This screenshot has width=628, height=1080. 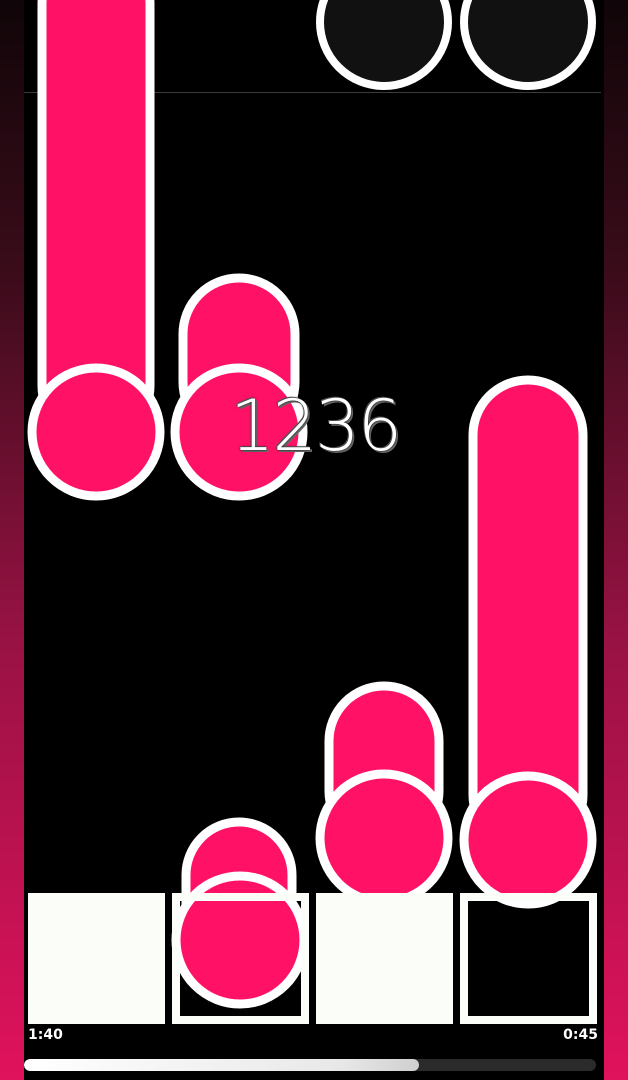 I want to click on song-progress-fill, so click(x=221, y=1065).